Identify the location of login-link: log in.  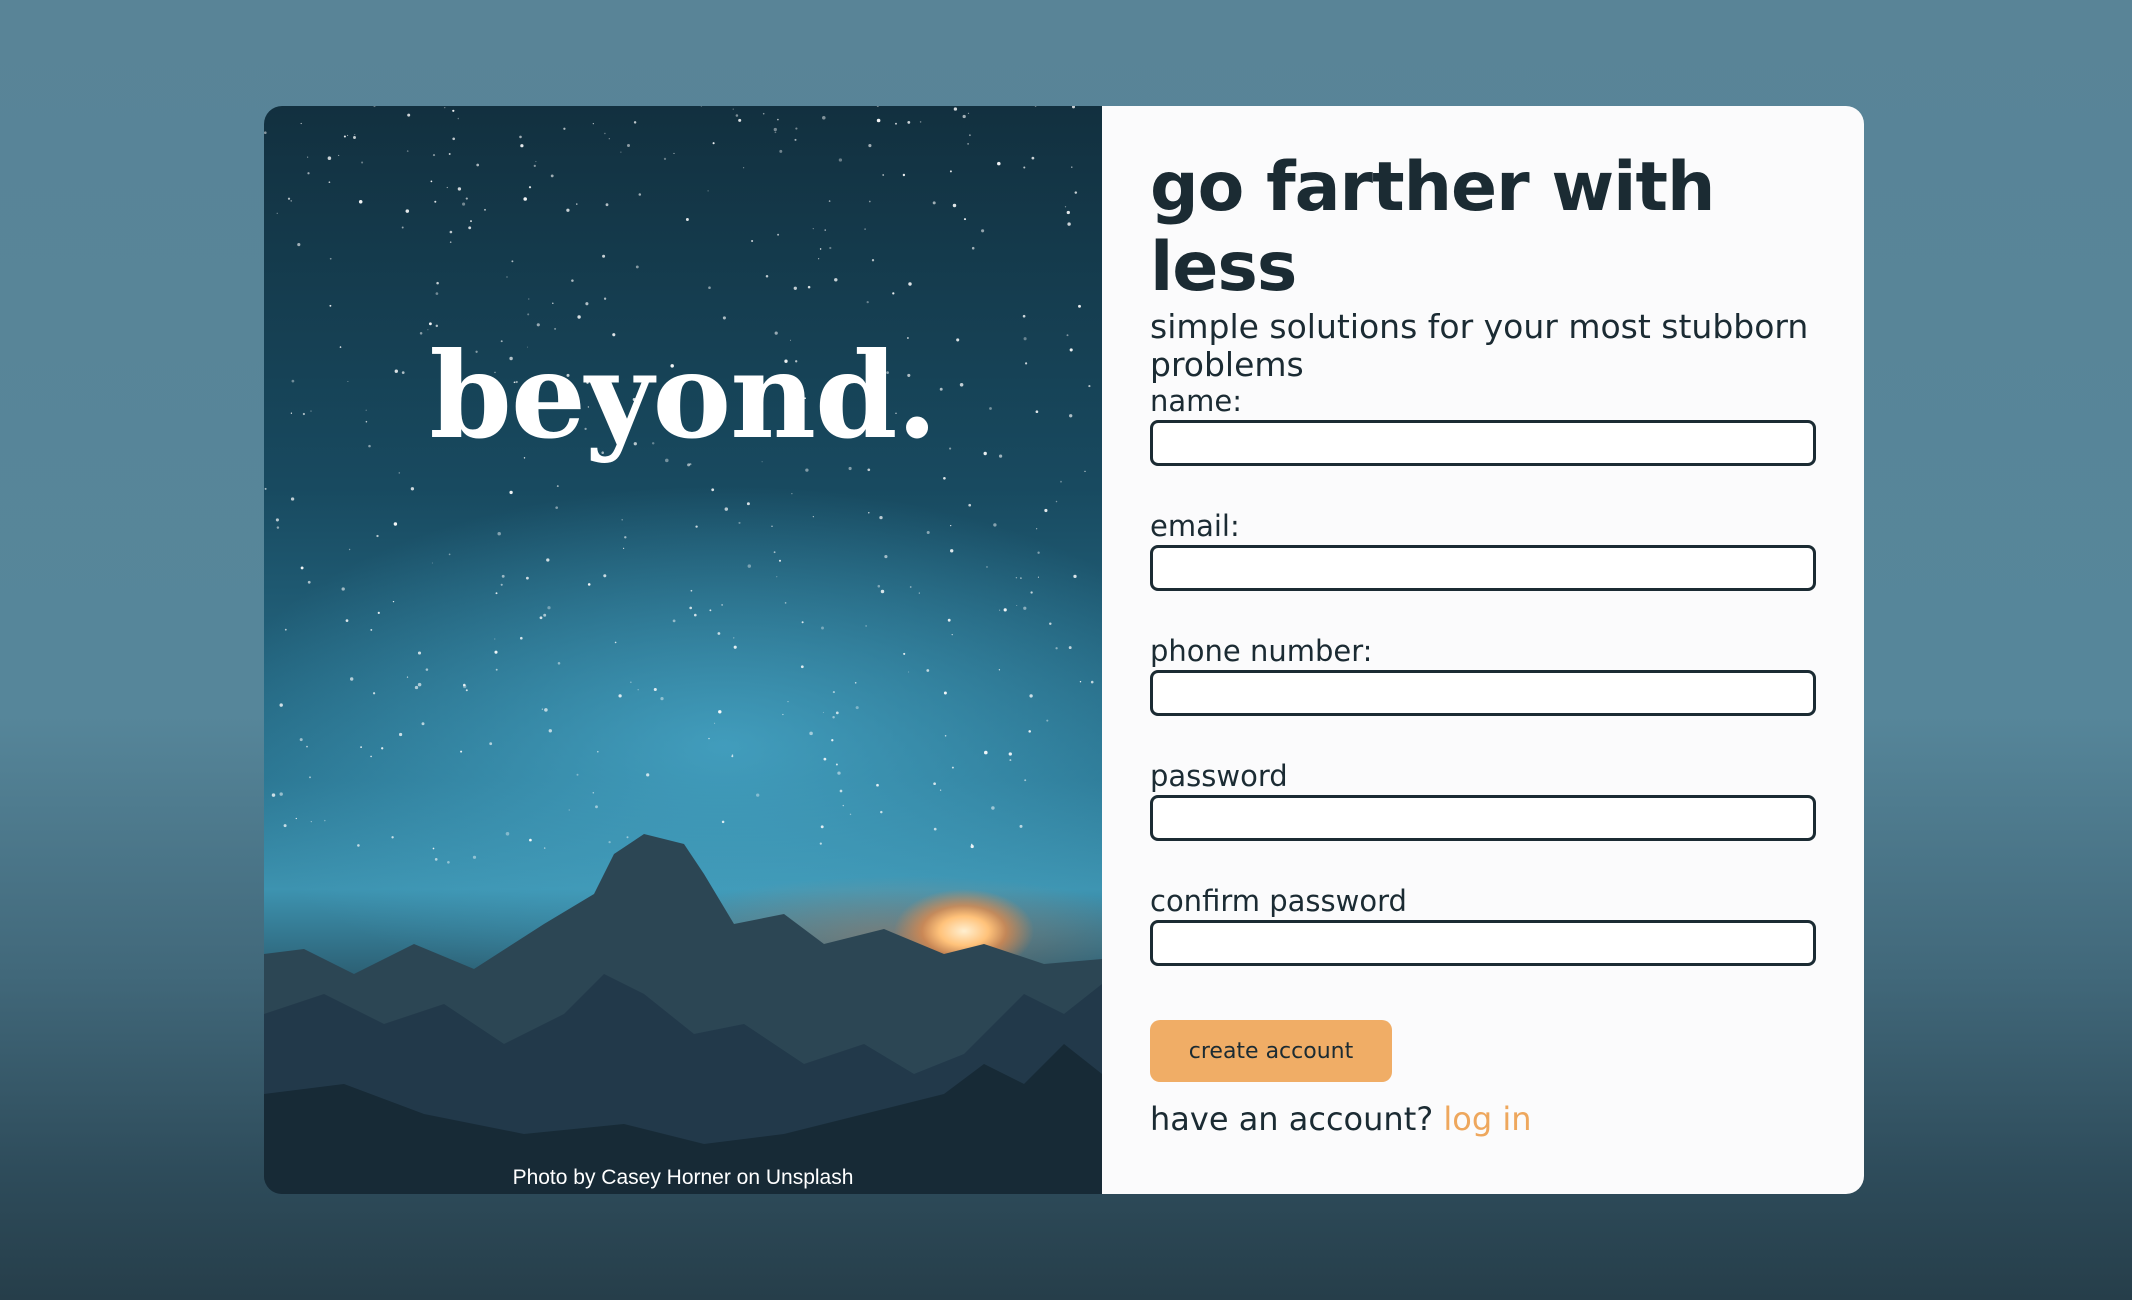
(1487, 1119).